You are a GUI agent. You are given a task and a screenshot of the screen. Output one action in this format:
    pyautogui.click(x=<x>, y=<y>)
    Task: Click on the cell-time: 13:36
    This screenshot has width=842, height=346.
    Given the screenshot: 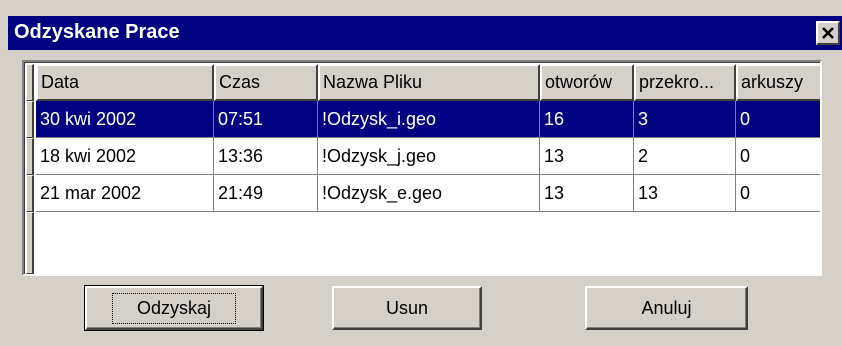 What is the action you would take?
    pyautogui.click(x=266, y=156)
    